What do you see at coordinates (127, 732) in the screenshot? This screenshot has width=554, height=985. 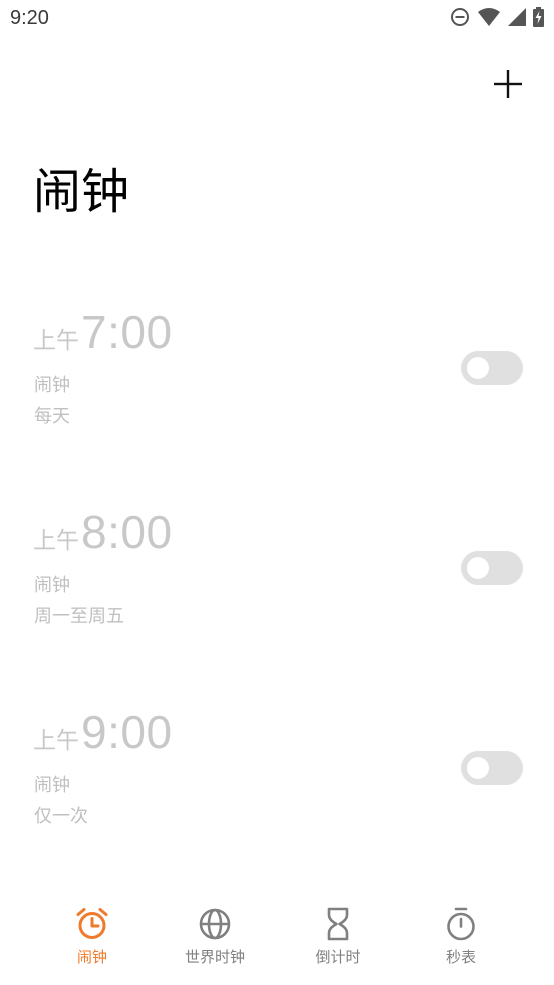 I see `alarm-time: 9:00` at bounding box center [127, 732].